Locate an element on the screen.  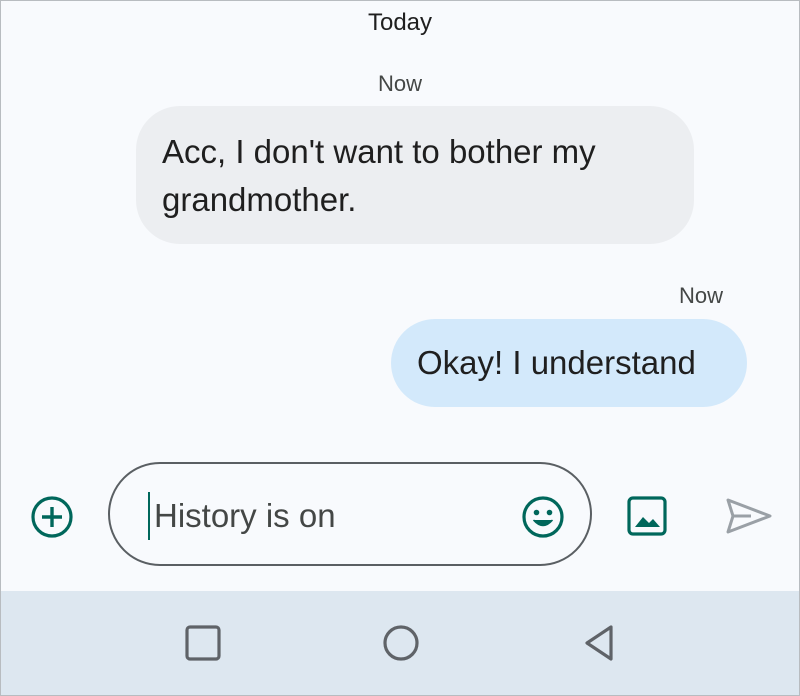
outgoing-message-text: Okay! I understand is located at coordinates (556, 362).